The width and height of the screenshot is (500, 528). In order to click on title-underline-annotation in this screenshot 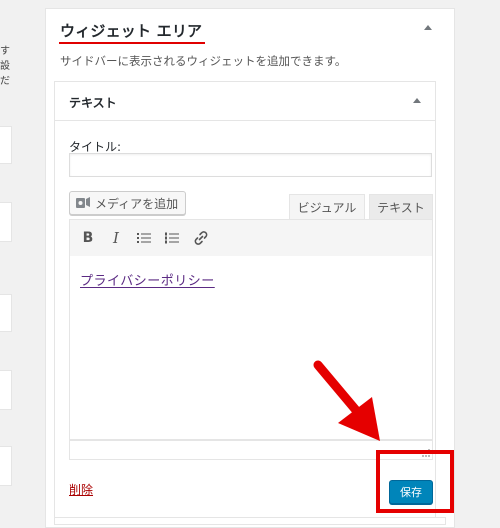, I will do `click(132, 43)`.